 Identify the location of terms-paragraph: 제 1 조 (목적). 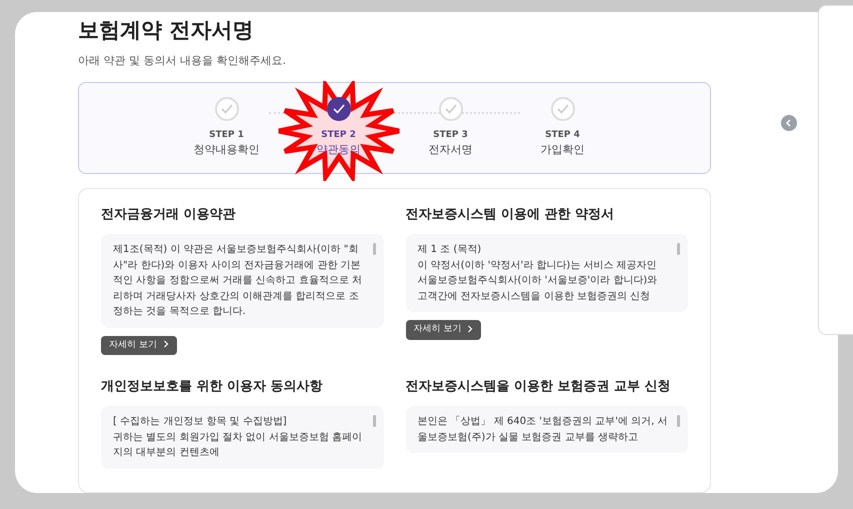
(450, 250).